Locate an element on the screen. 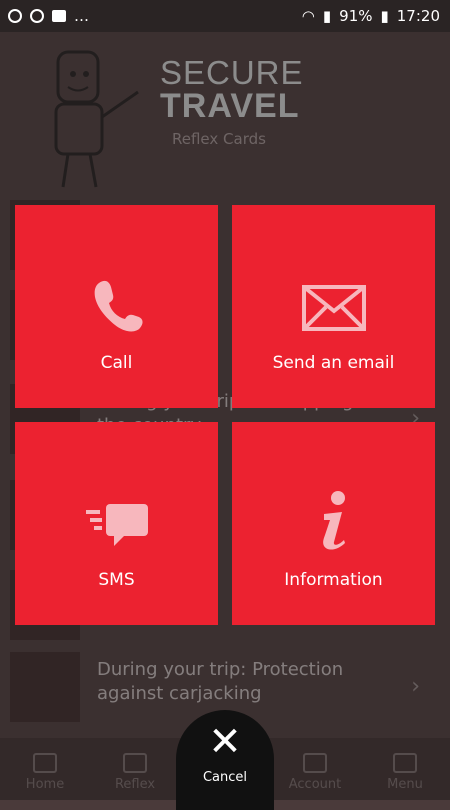 This screenshot has width=450, height=810. cancel-button: ✕ Cancel is located at coordinates (225, 760).